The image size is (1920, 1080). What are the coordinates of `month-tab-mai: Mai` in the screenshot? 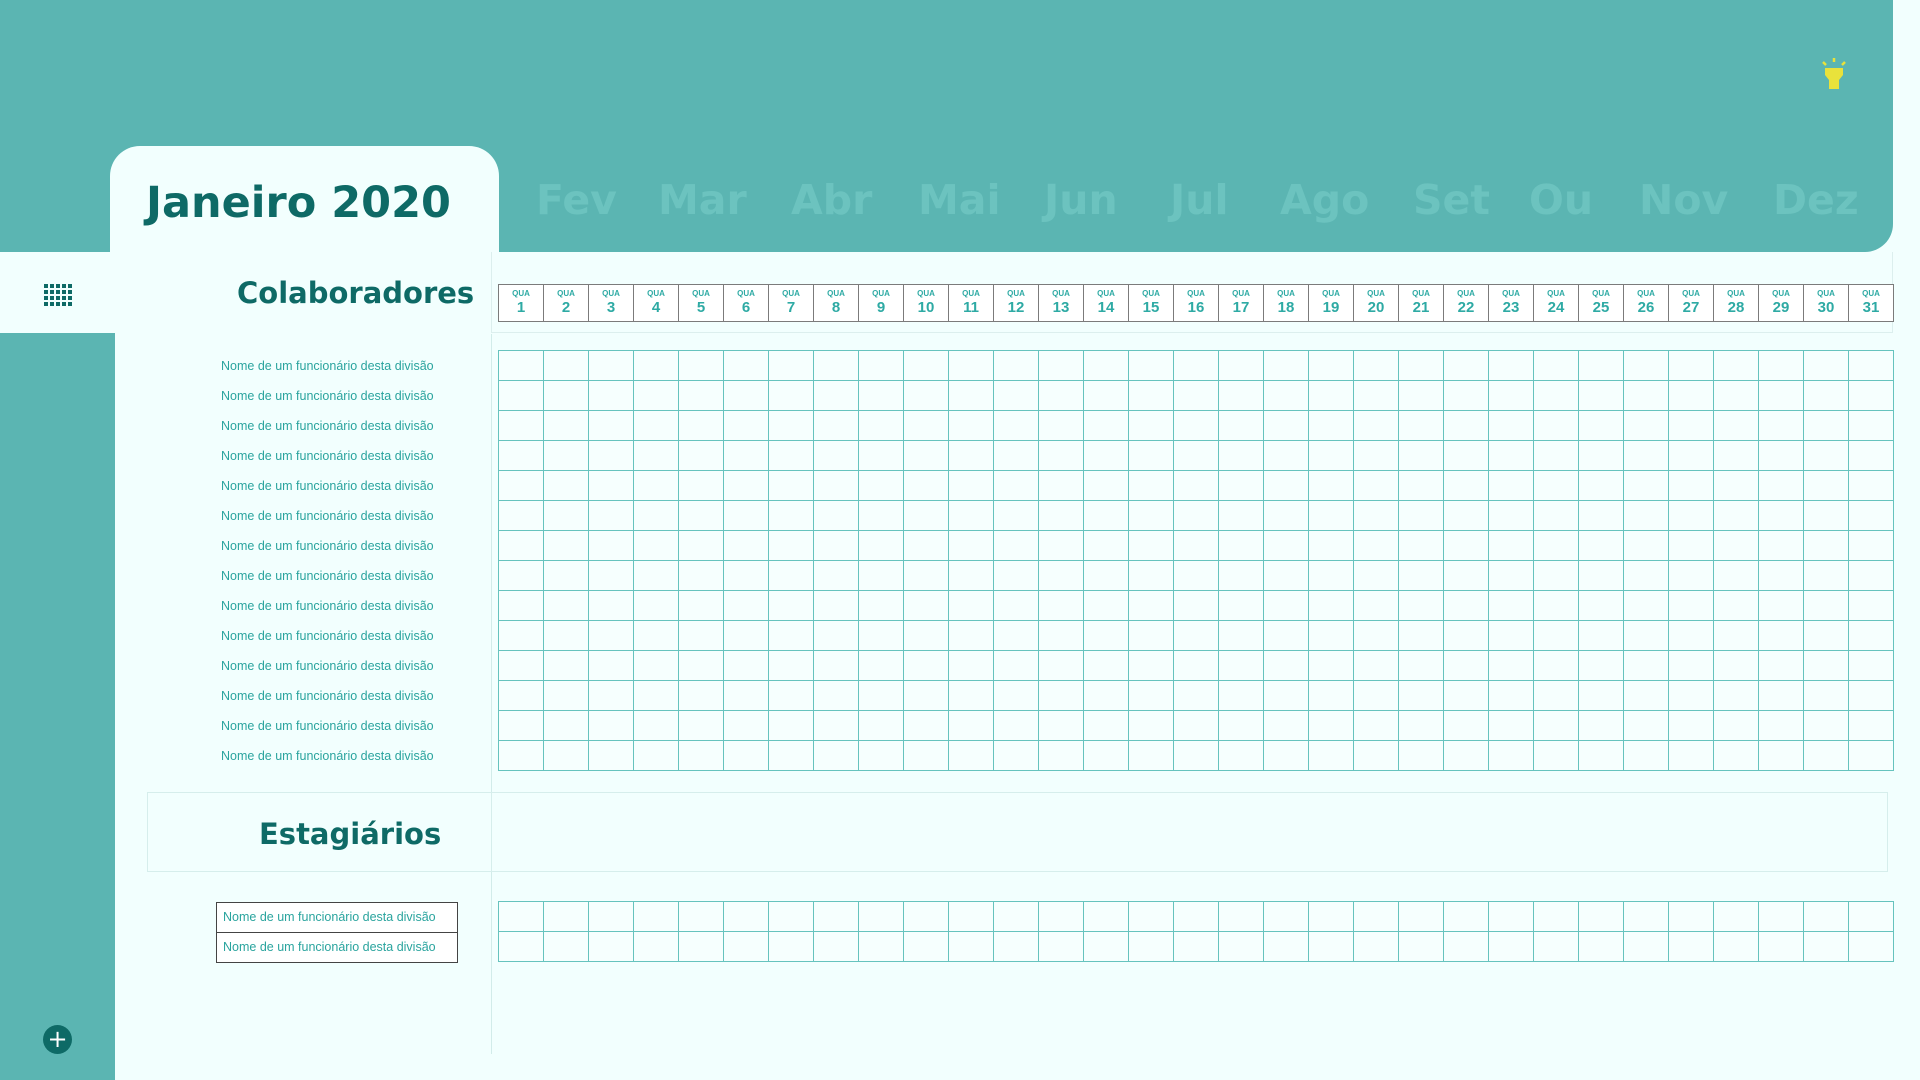 It's located at (959, 200).